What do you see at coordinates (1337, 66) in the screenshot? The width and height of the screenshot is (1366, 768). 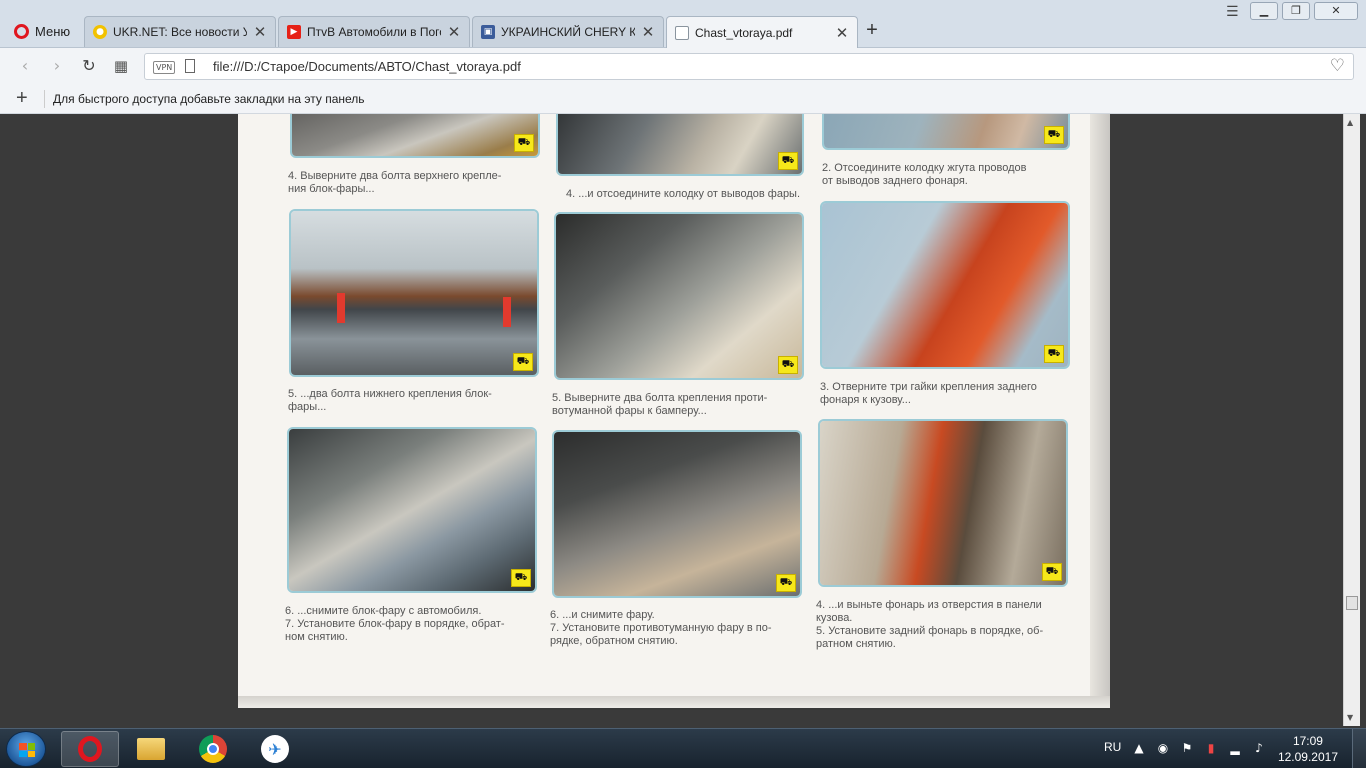 I see `heart-icon: ♡` at bounding box center [1337, 66].